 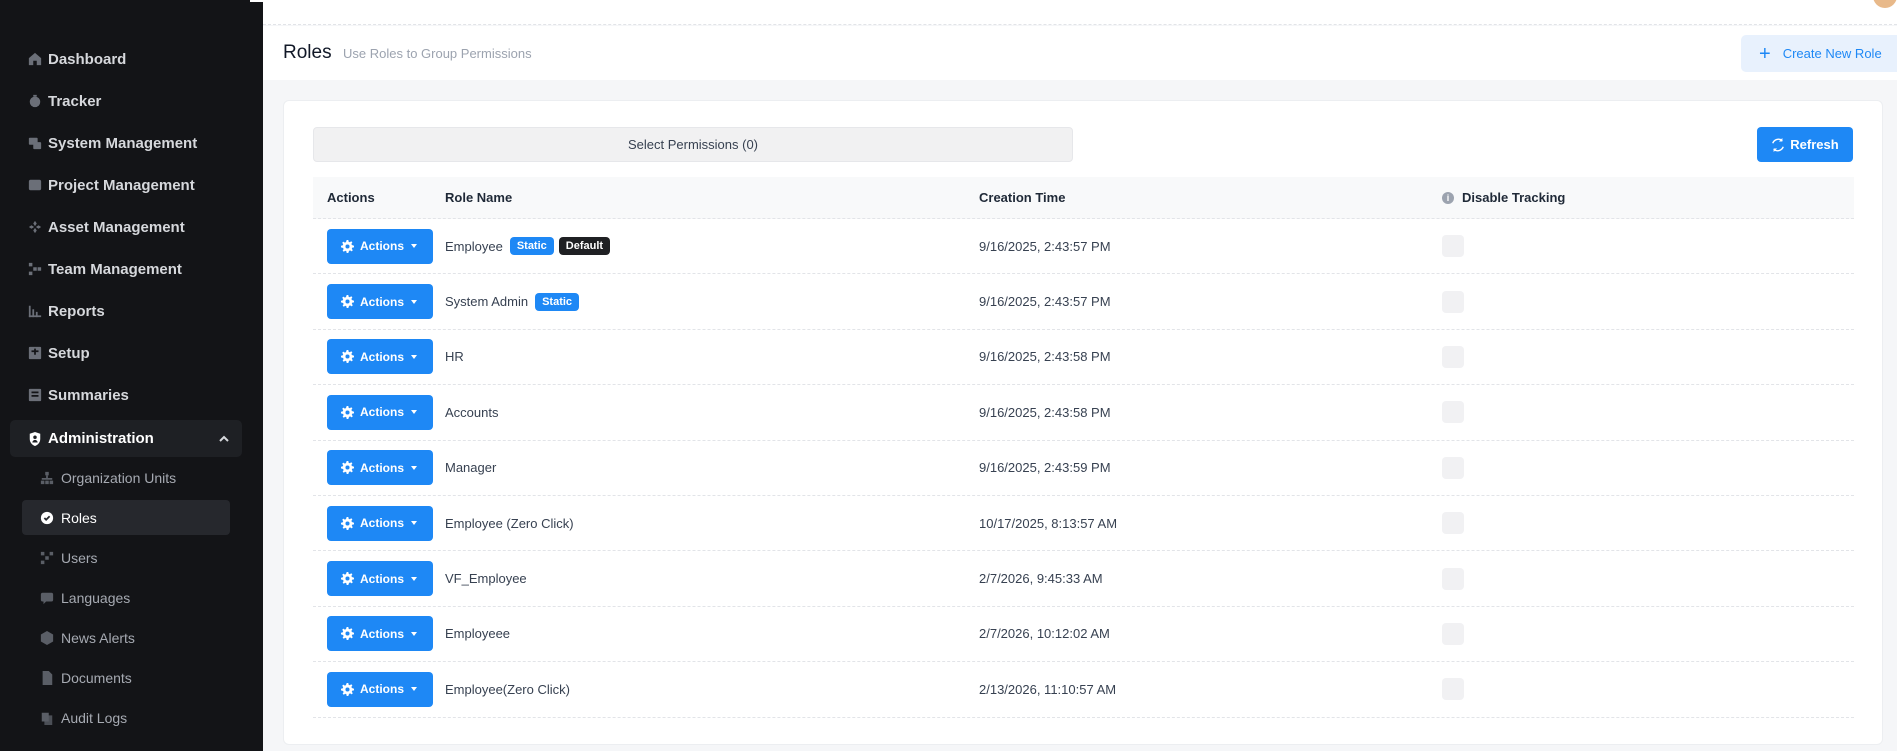 What do you see at coordinates (35, 227) in the screenshot?
I see `asset-icon` at bounding box center [35, 227].